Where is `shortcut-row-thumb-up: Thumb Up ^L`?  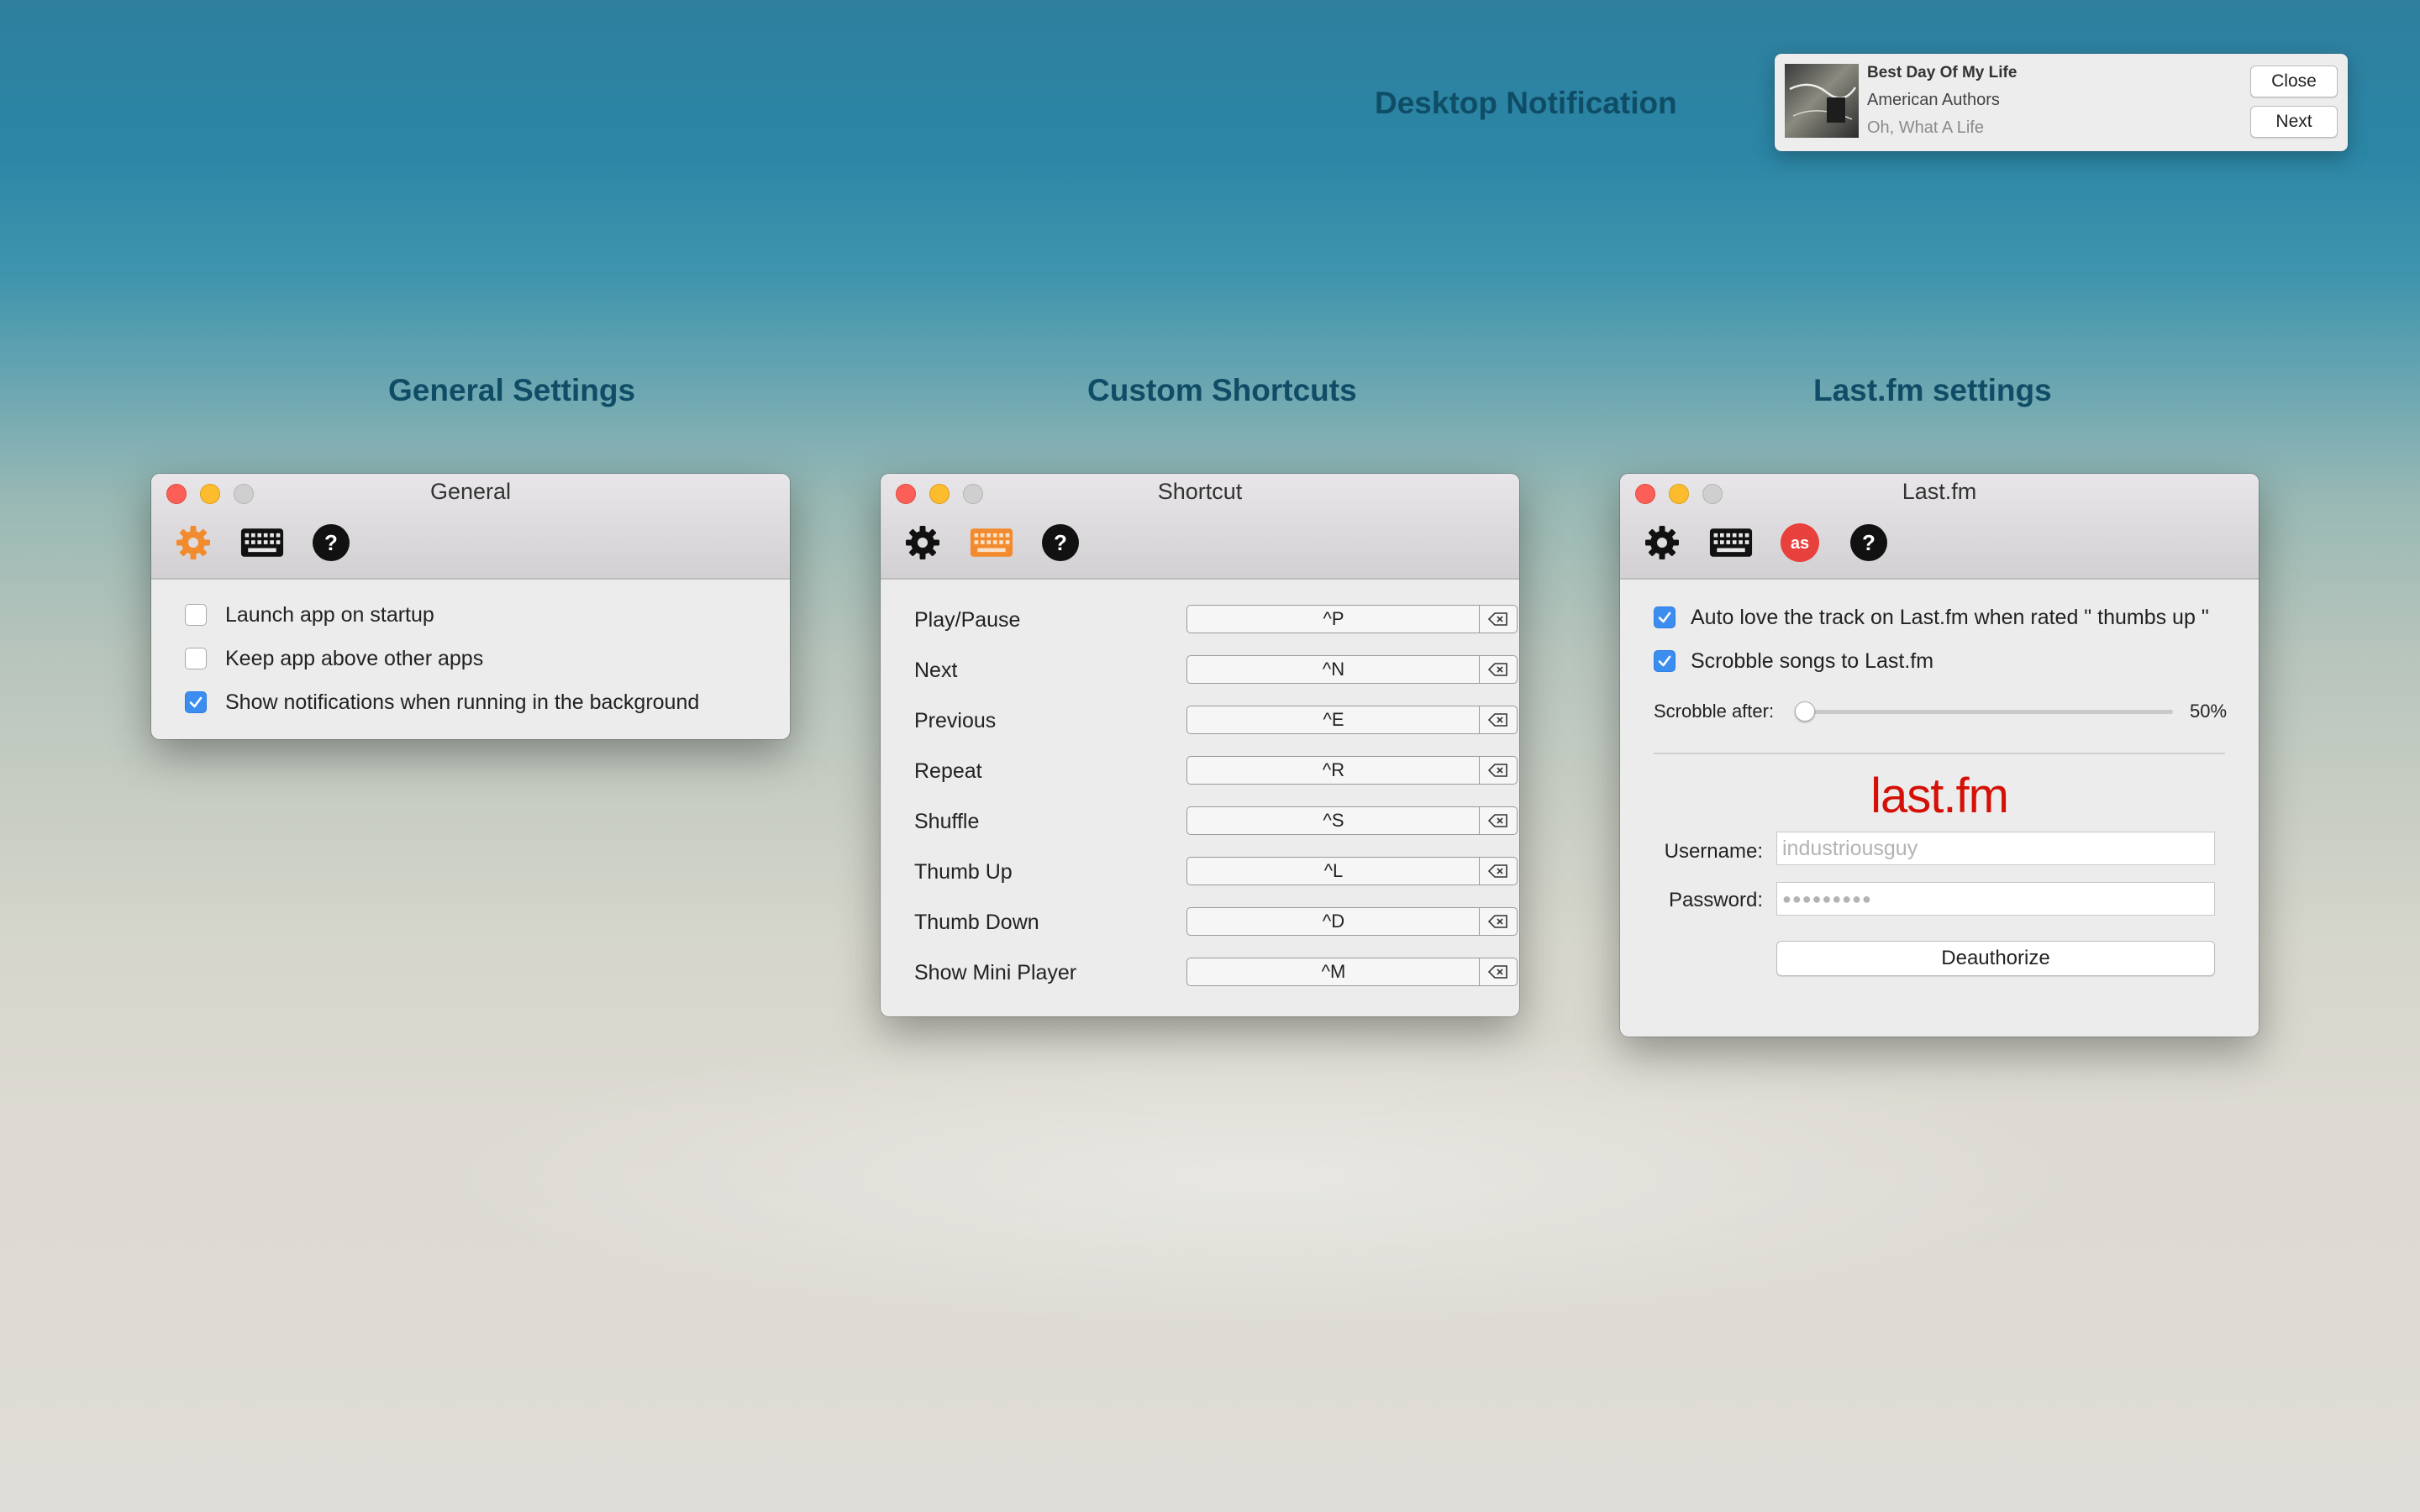
shortcut-row-thumb-up: Thumb Up ^L is located at coordinates (1216, 871).